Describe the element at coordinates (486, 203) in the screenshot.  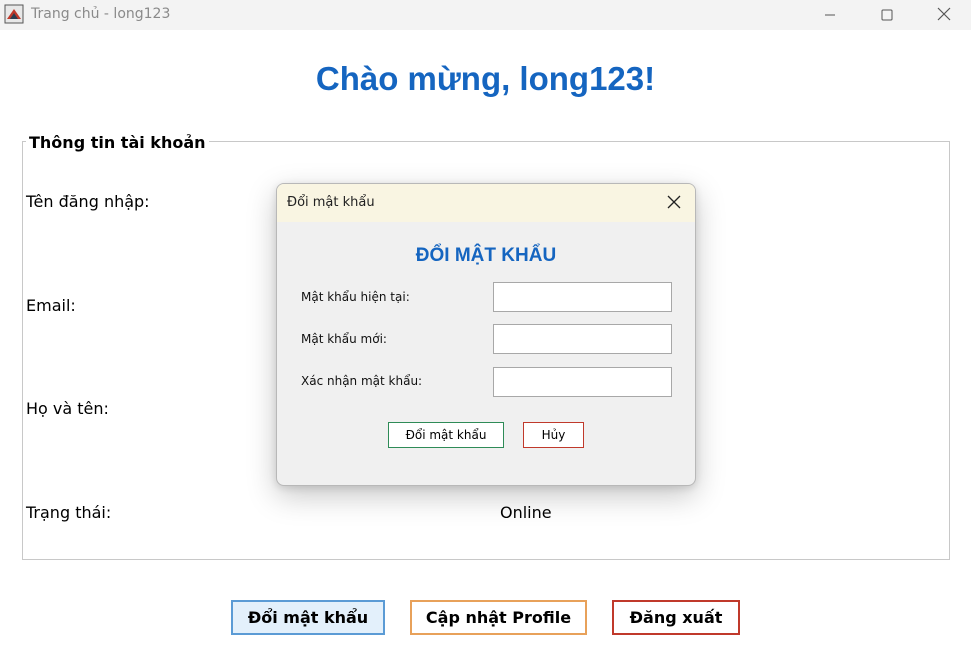
I see `dialog-titlebar: Đổi mật khẩu` at that location.